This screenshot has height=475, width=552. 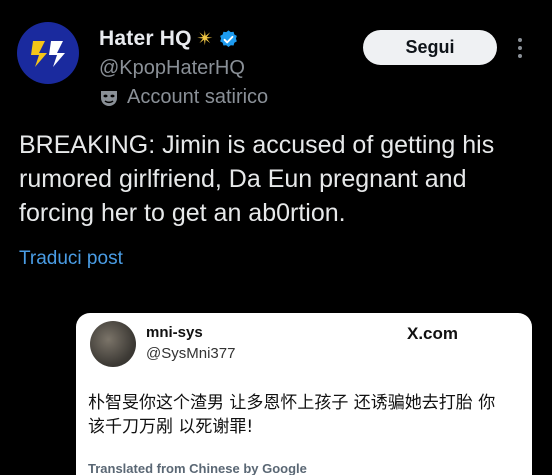 What do you see at coordinates (229, 38) in the screenshot?
I see `verified-badge-icon` at bounding box center [229, 38].